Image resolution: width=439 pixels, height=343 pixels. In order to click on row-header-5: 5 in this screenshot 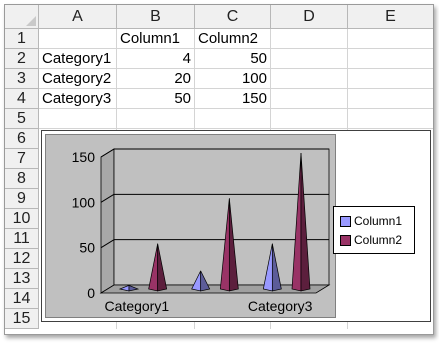, I will do `click(22, 119)`.